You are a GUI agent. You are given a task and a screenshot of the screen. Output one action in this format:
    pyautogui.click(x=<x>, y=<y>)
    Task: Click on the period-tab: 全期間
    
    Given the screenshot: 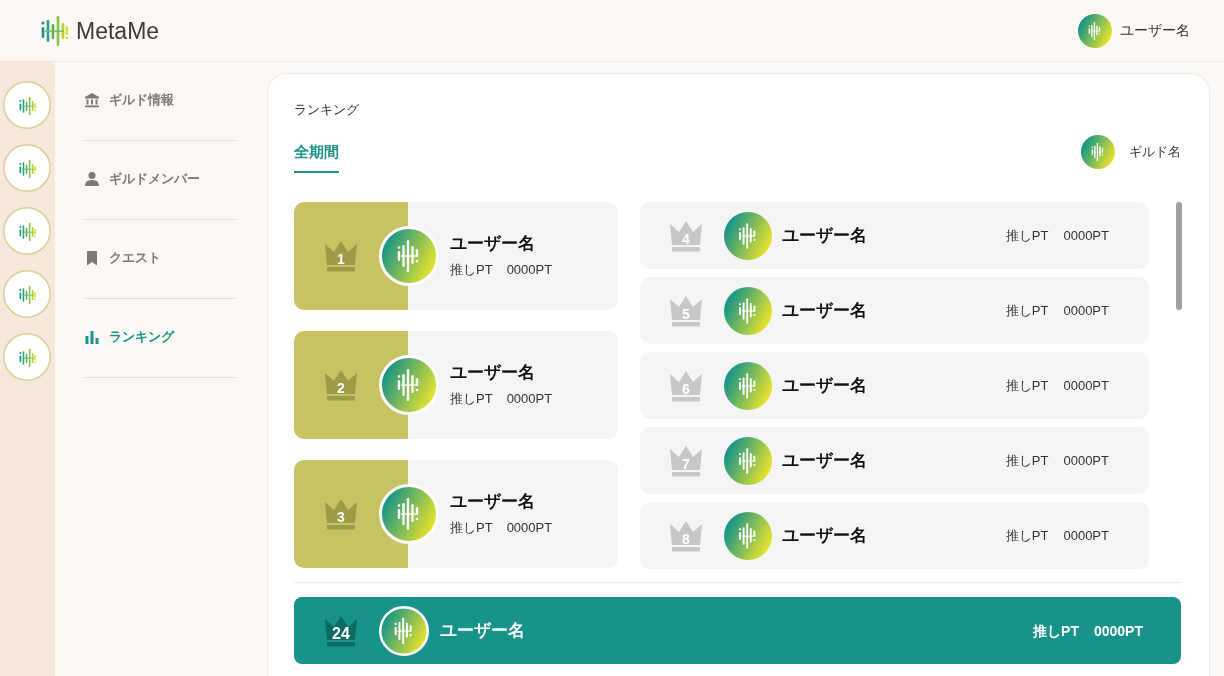 What is the action you would take?
    pyautogui.click(x=316, y=157)
    